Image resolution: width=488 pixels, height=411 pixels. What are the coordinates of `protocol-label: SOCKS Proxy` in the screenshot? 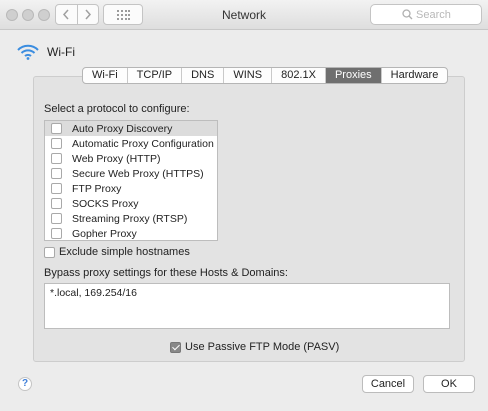 It's located at (105, 203).